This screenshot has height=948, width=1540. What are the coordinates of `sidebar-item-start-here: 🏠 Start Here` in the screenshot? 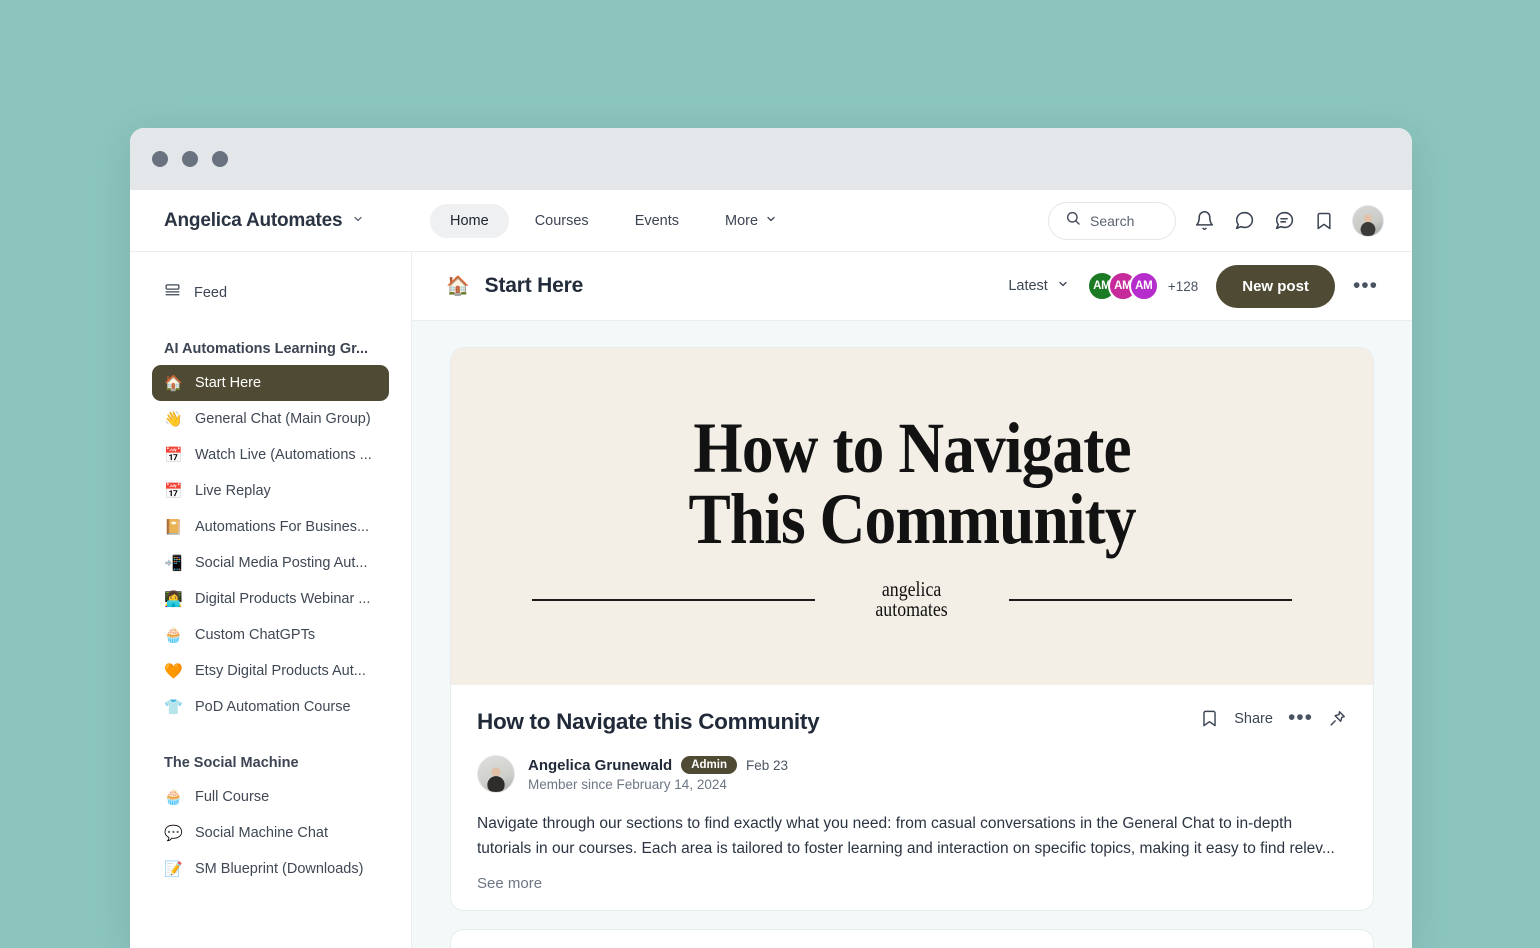 It's located at (270, 383).